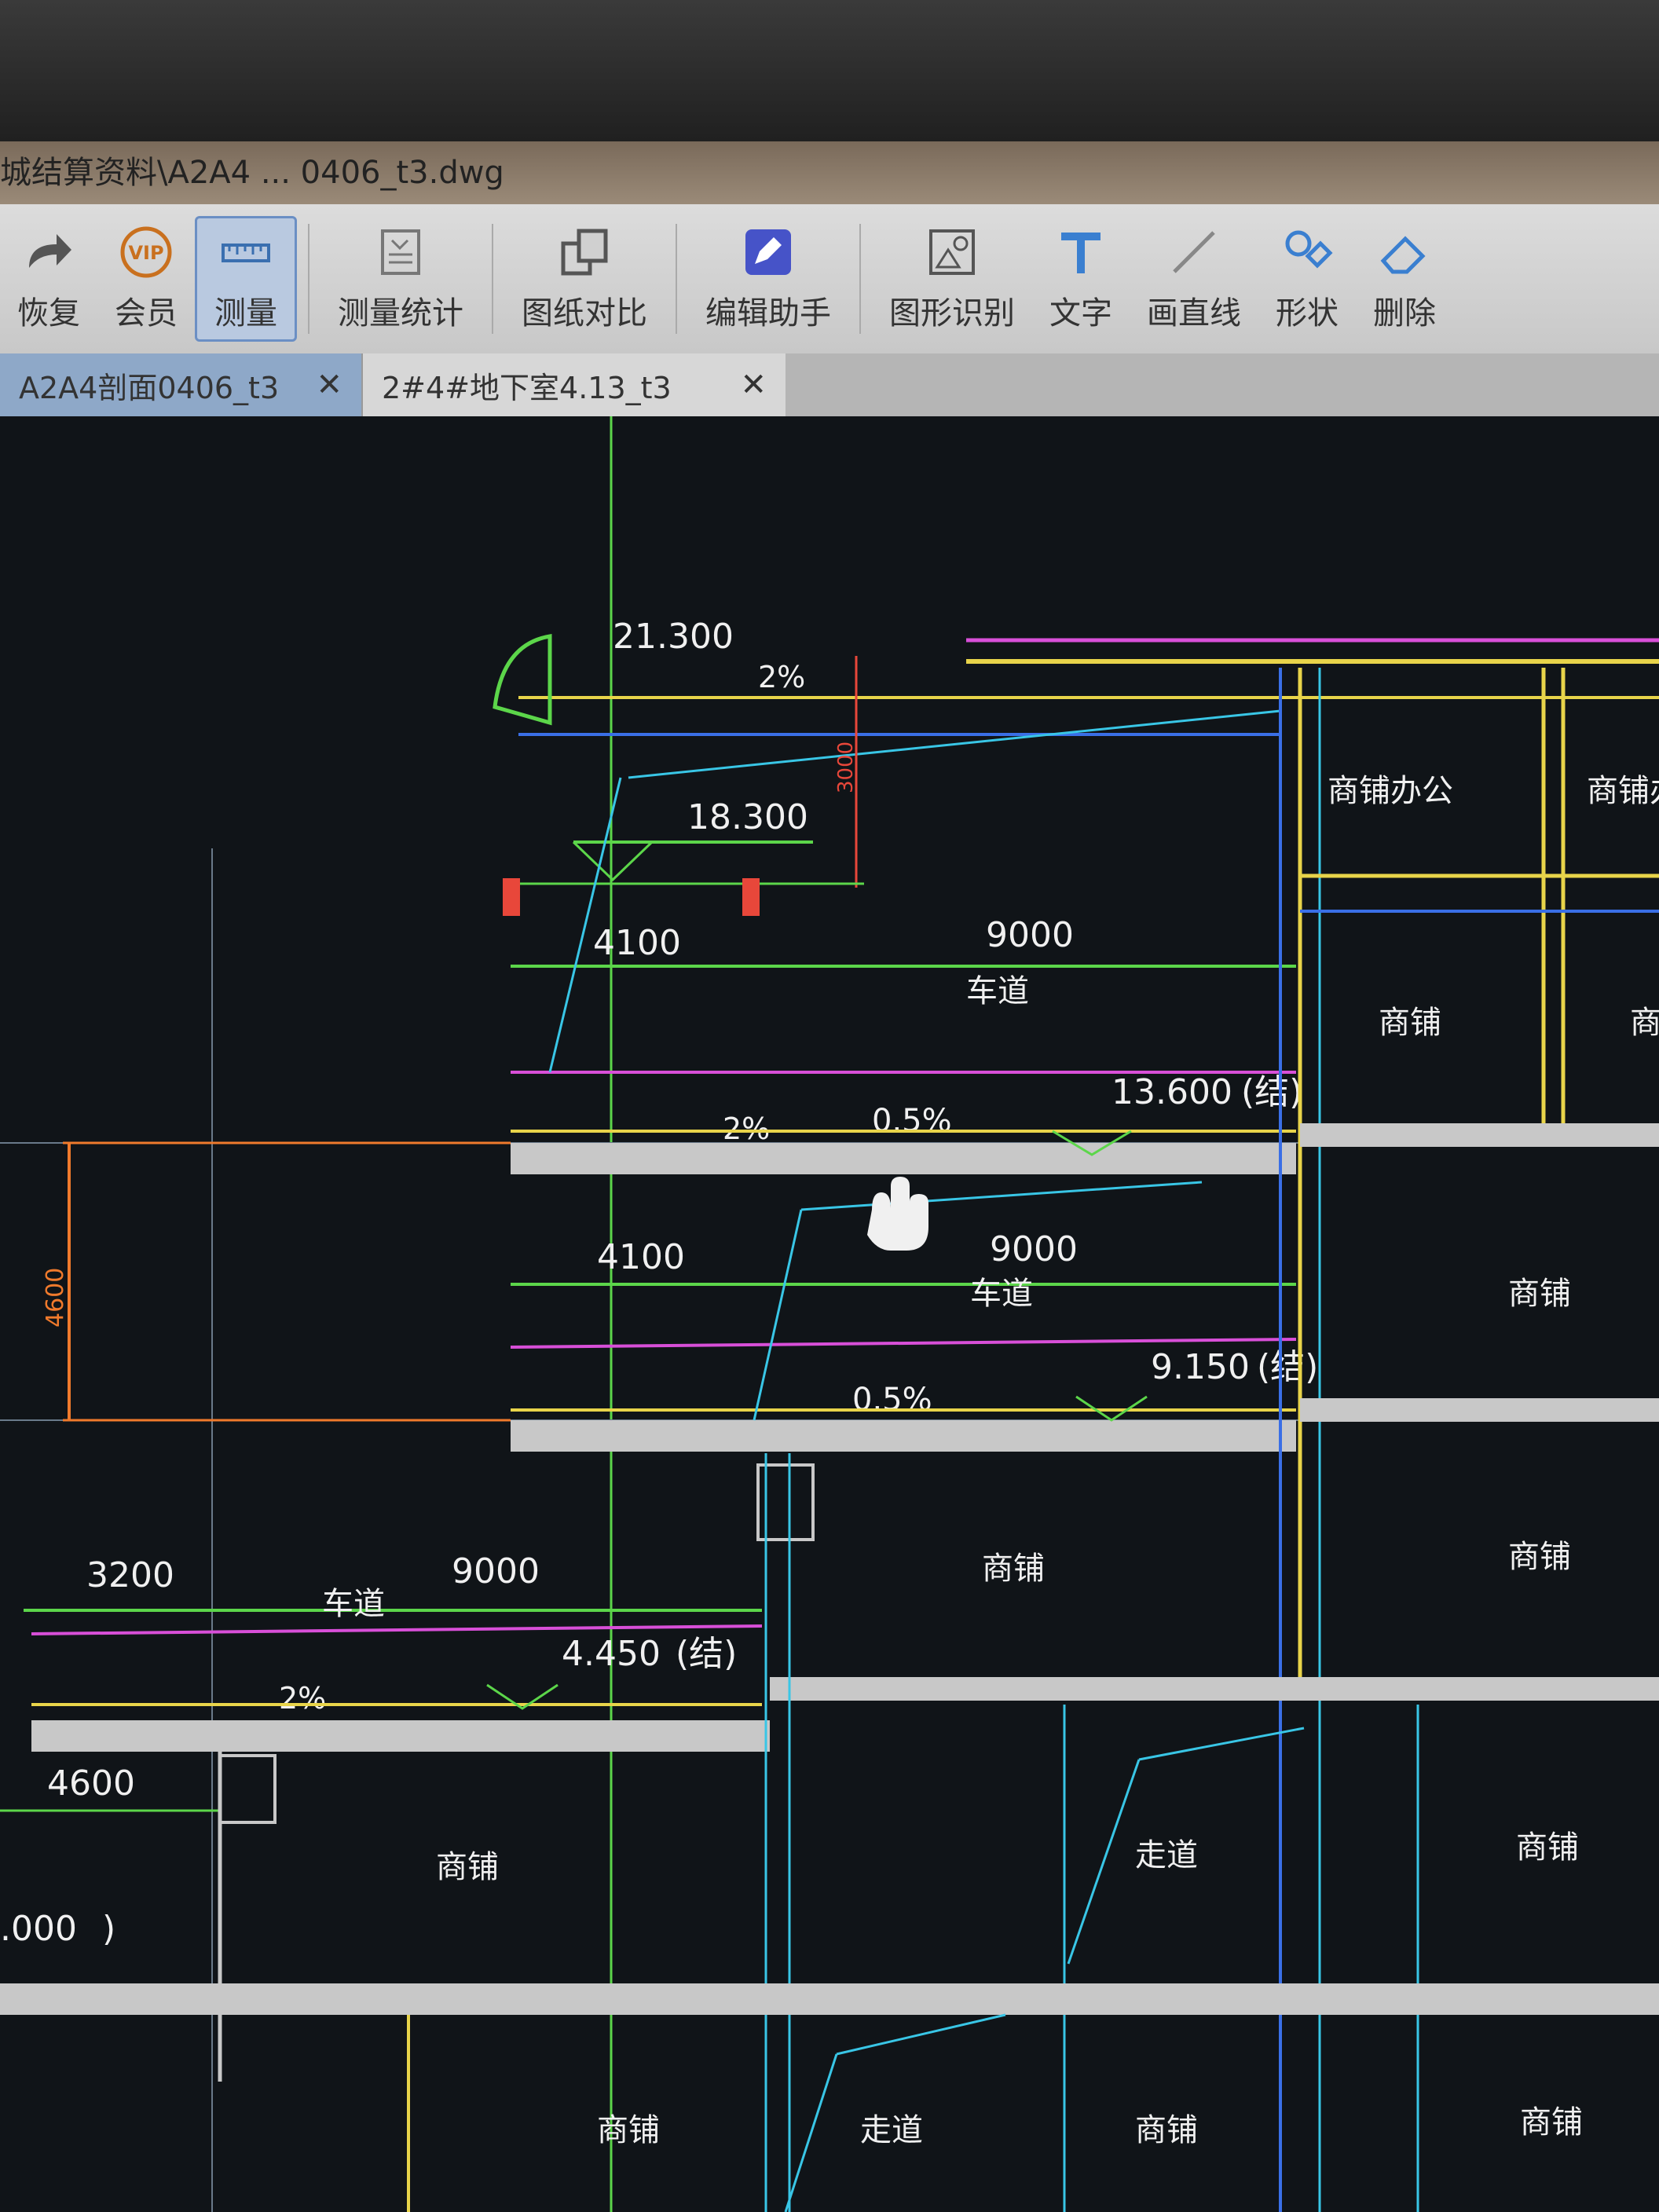 This screenshot has width=1659, height=2212. What do you see at coordinates (400, 313) in the screenshot?
I see `measure-stats-label: 测量统计` at bounding box center [400, 313].